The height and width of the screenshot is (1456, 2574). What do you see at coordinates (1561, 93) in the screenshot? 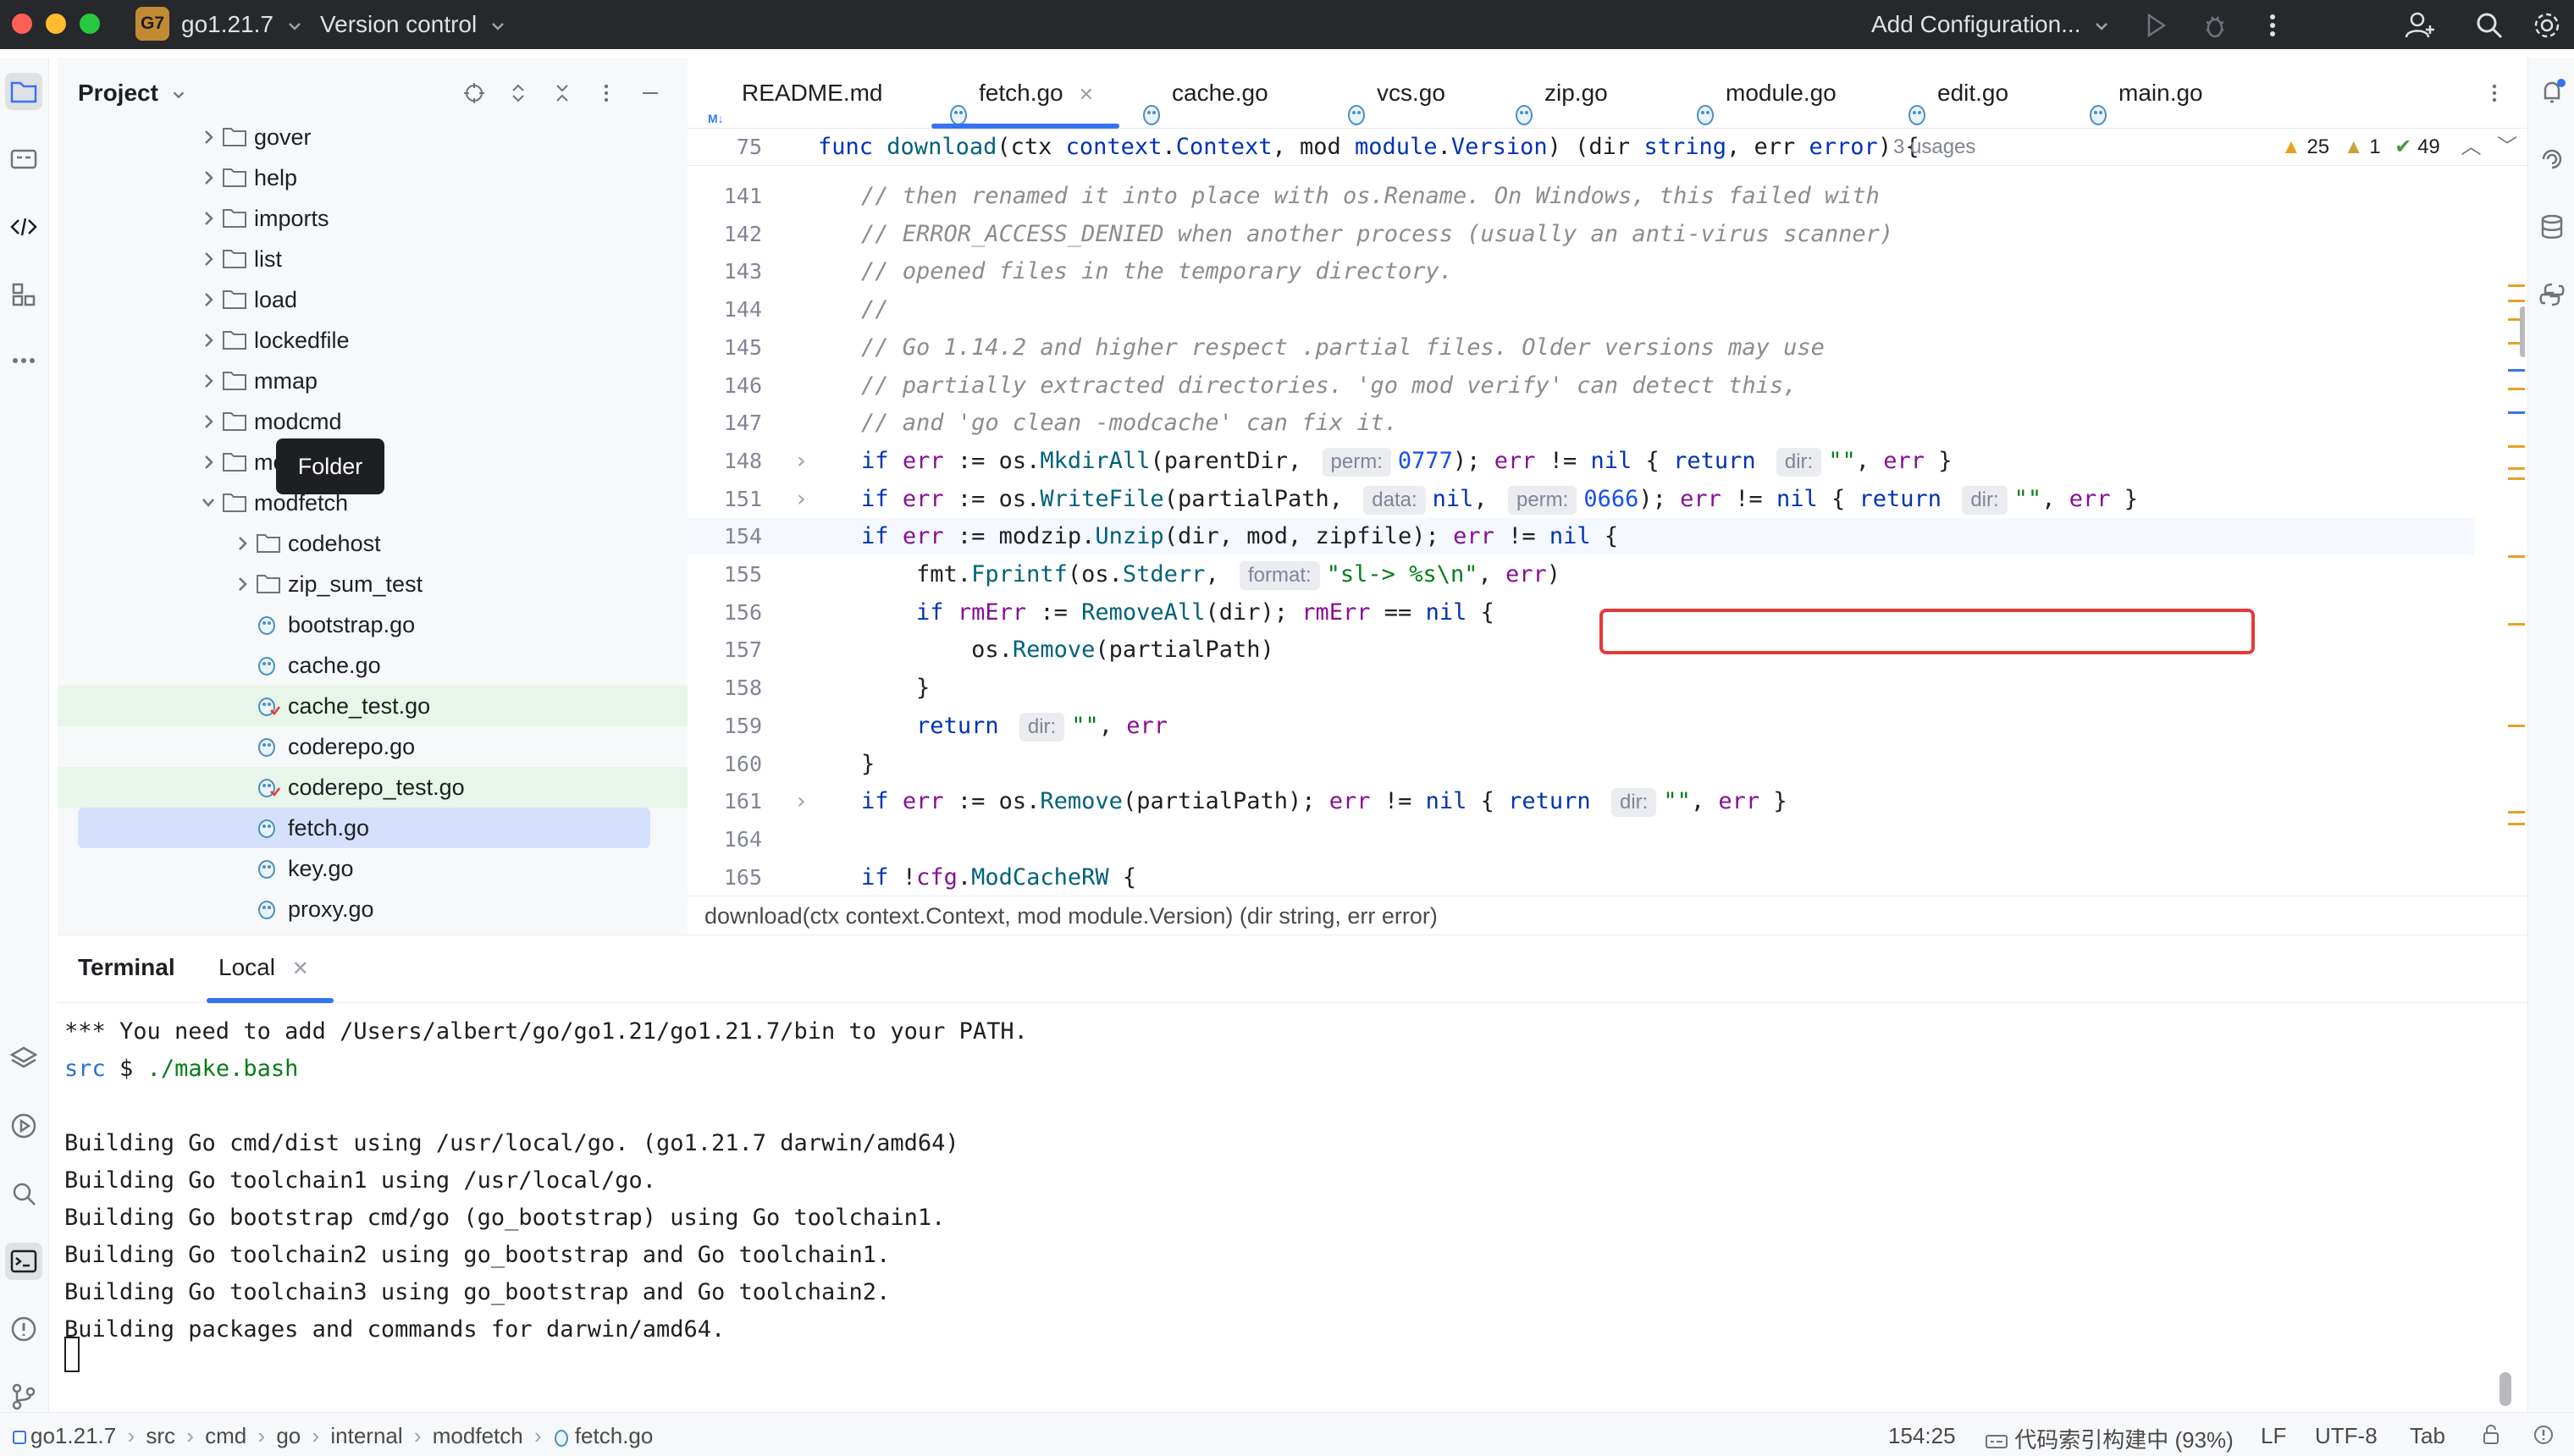
I see `tab-zip-go: zip.go` at bounding box center [1561, 93].